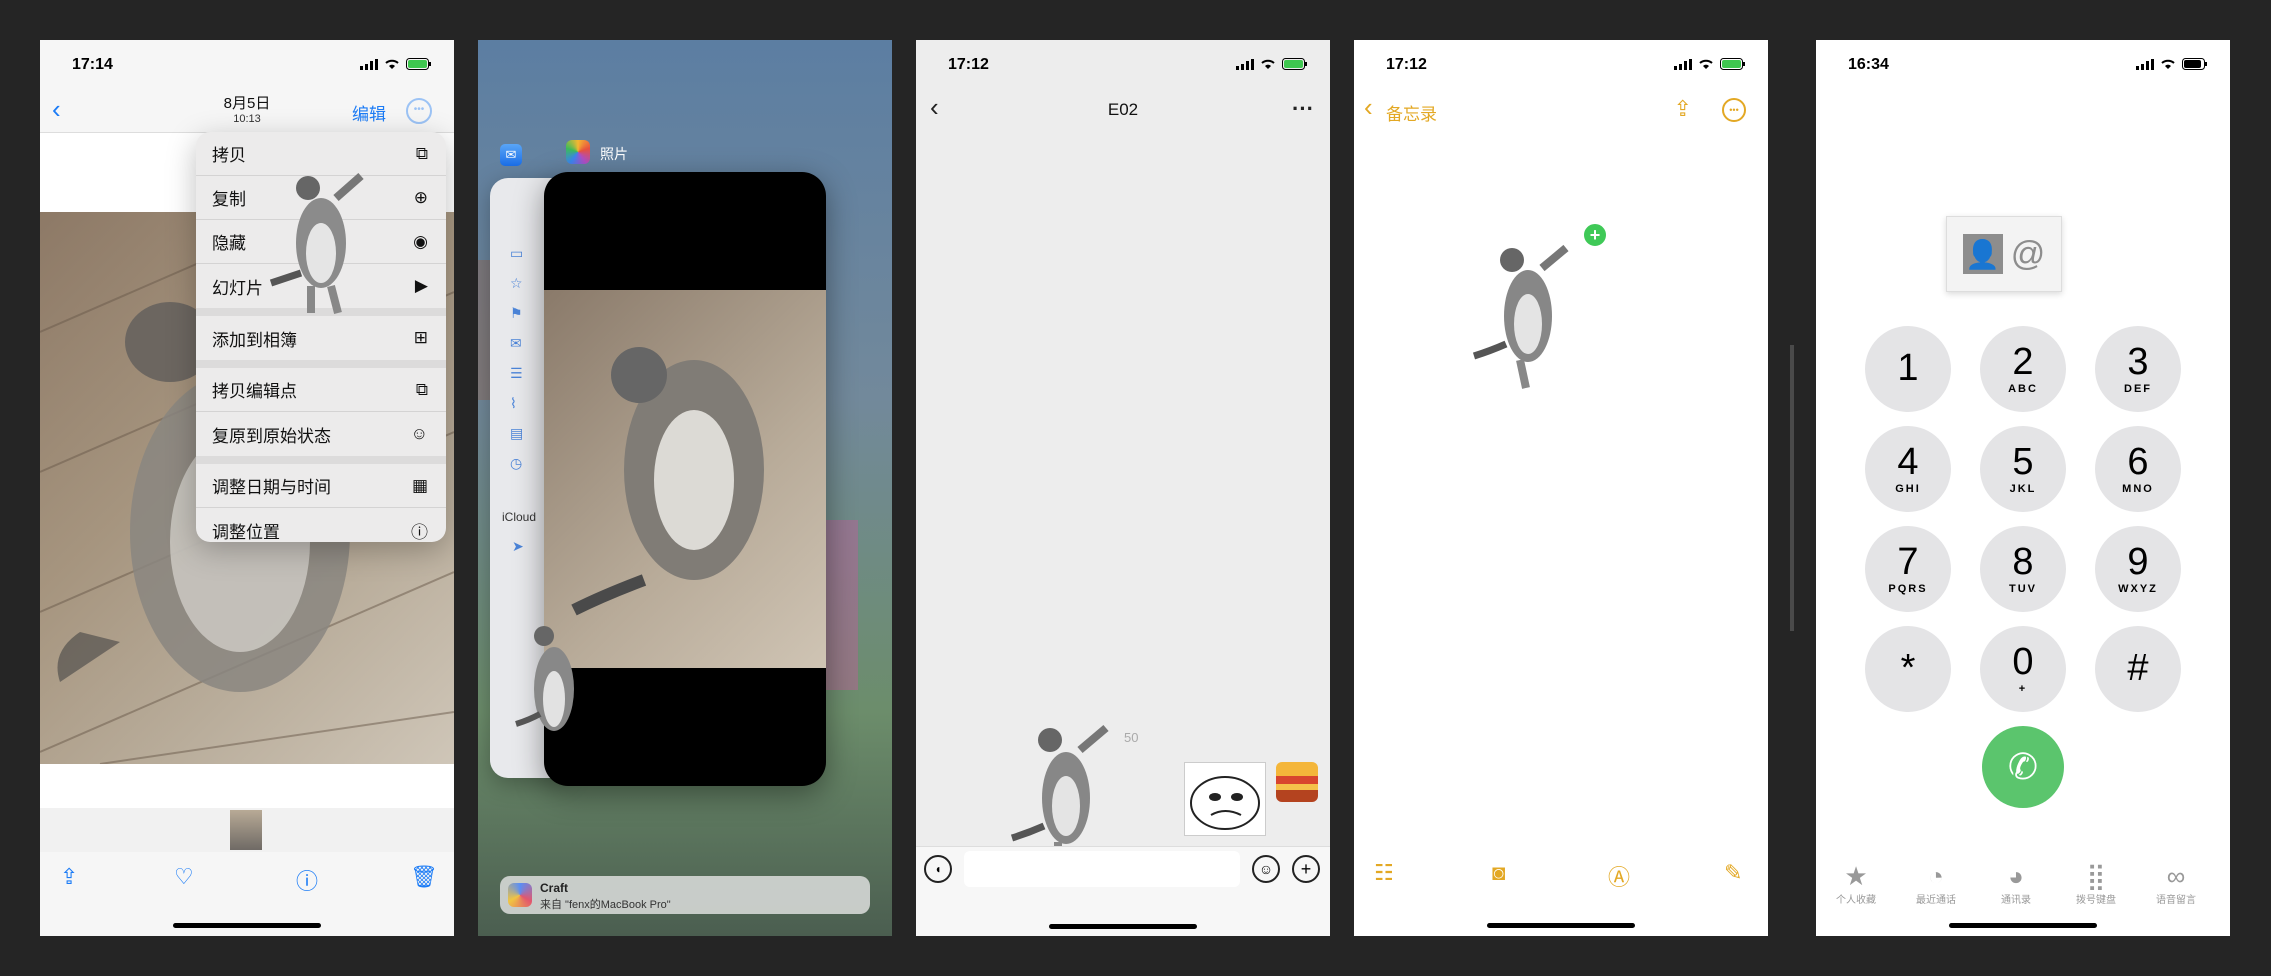 Image resolution: width=2271 pixels, height=976 pixels. What do you see at coordinates (1908, 669) in the screenshot?
I see `key-star: *` at bounding box center [1908, 669].